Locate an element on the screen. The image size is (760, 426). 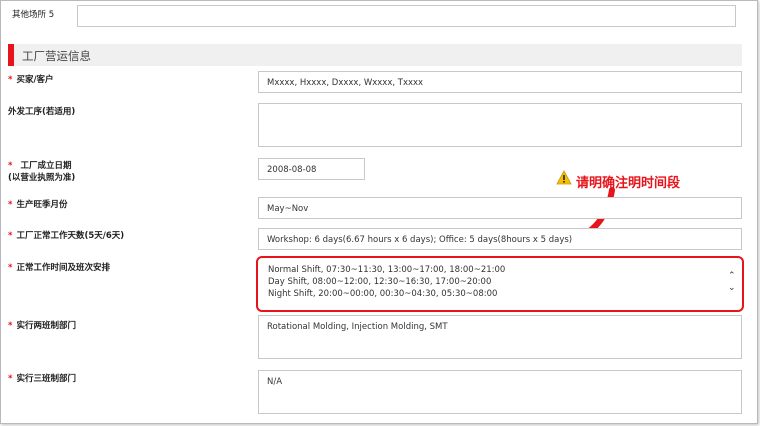
buyer-label: * 买家/客户 is located at coordinates (31, 80).